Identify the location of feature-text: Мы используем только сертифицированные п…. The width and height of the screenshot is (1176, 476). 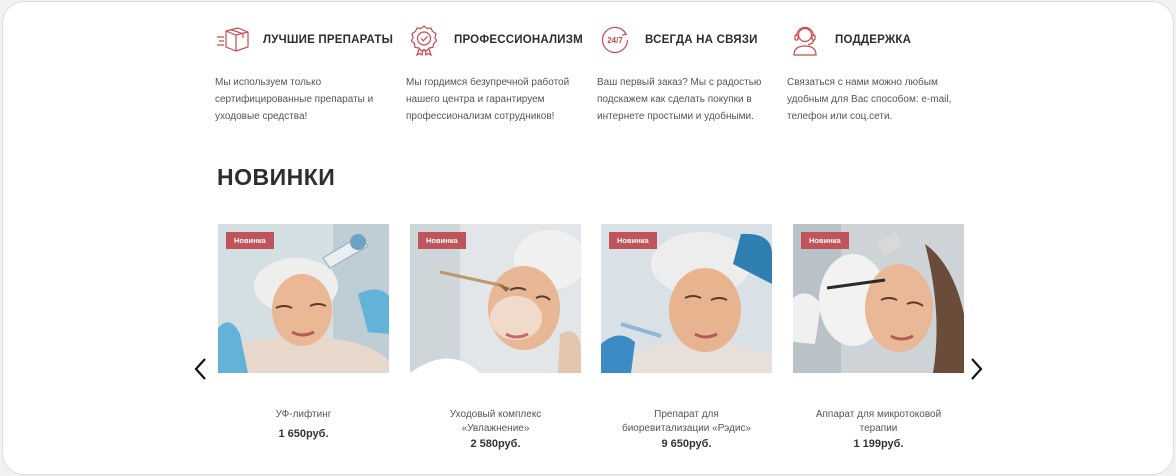
(294, 99).